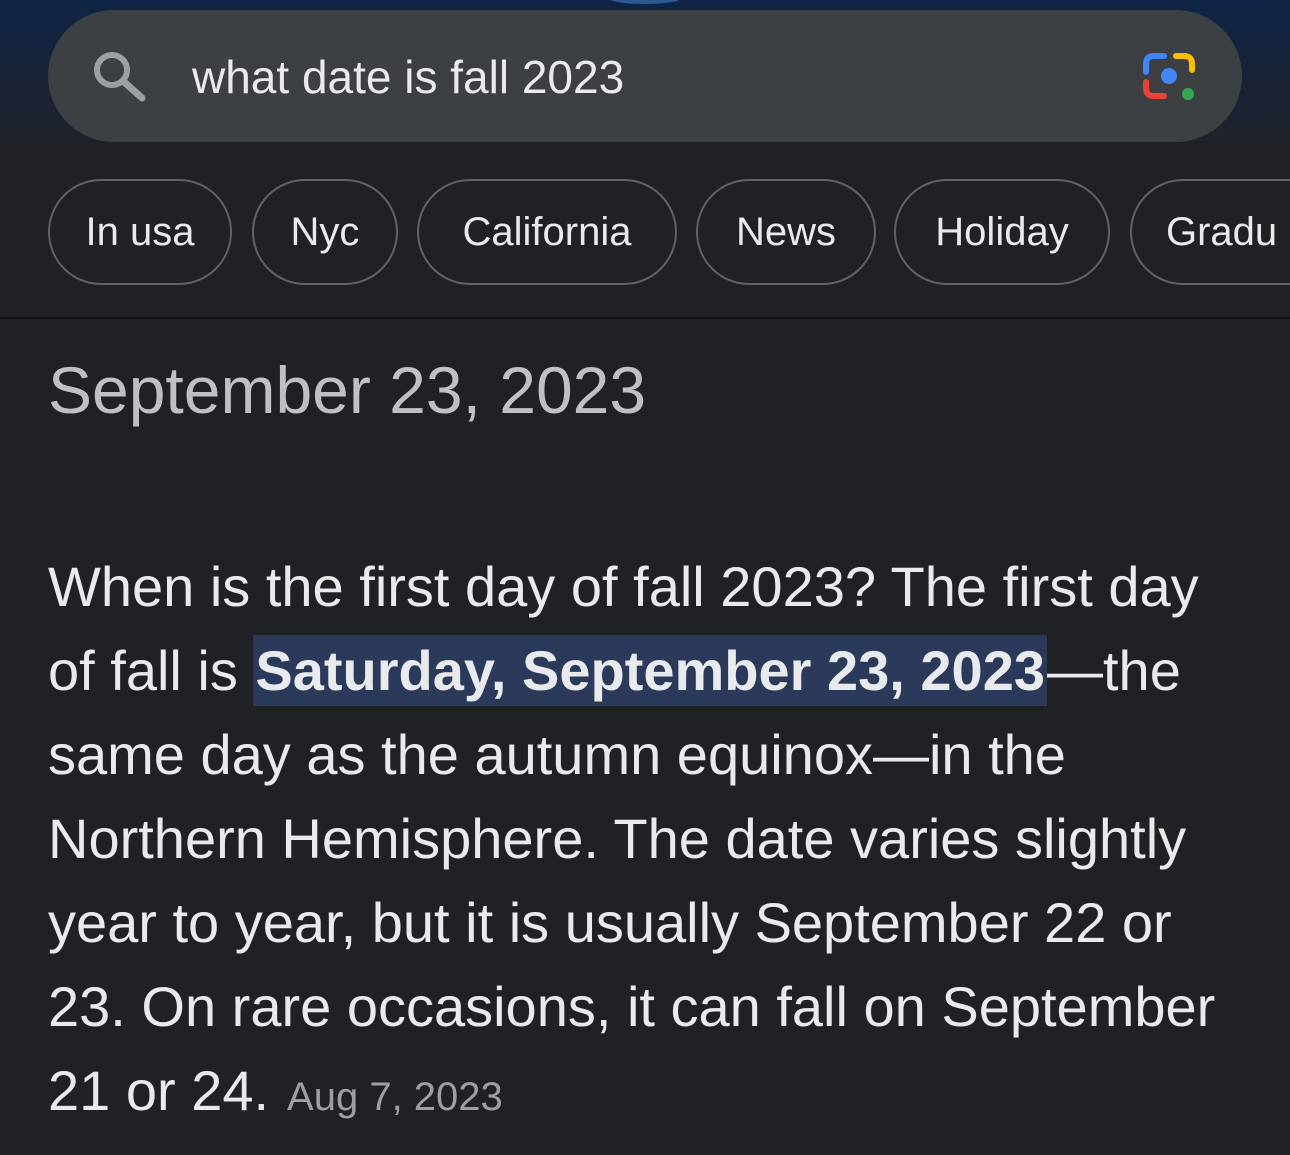  I want to click on snippet-date: Aug 7, 2023, so click(395, 1097).